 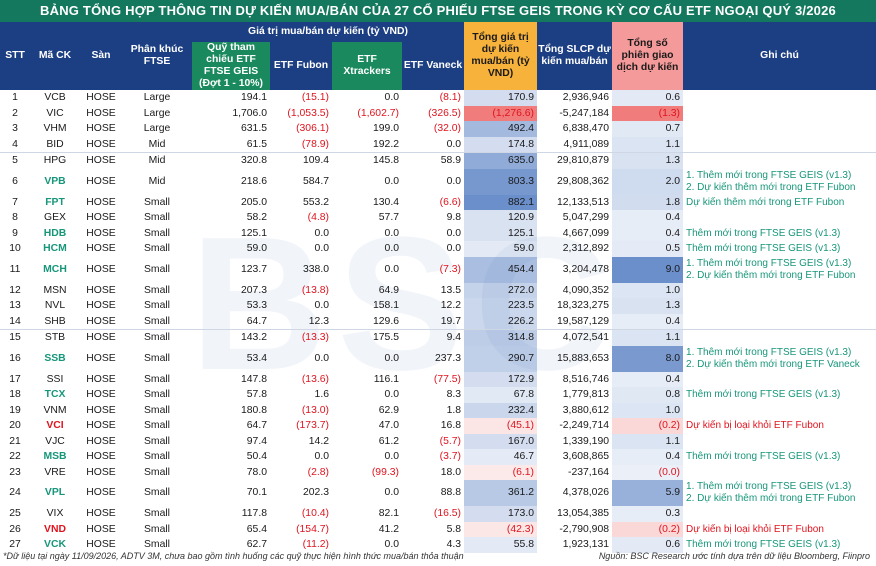 I want to click on total-cell: 223.5, so click(x=501, y=306).